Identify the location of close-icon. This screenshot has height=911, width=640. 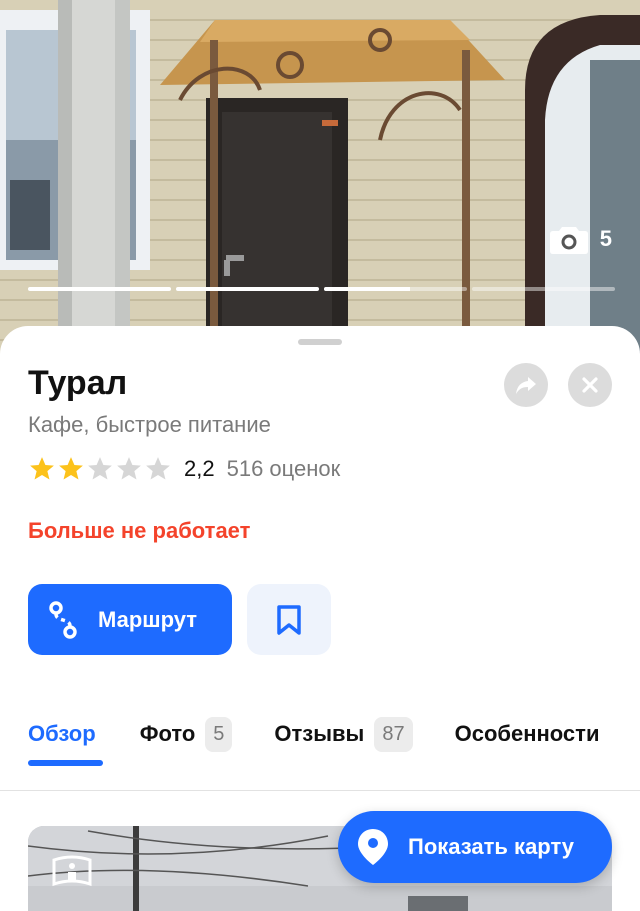
(590, 385).